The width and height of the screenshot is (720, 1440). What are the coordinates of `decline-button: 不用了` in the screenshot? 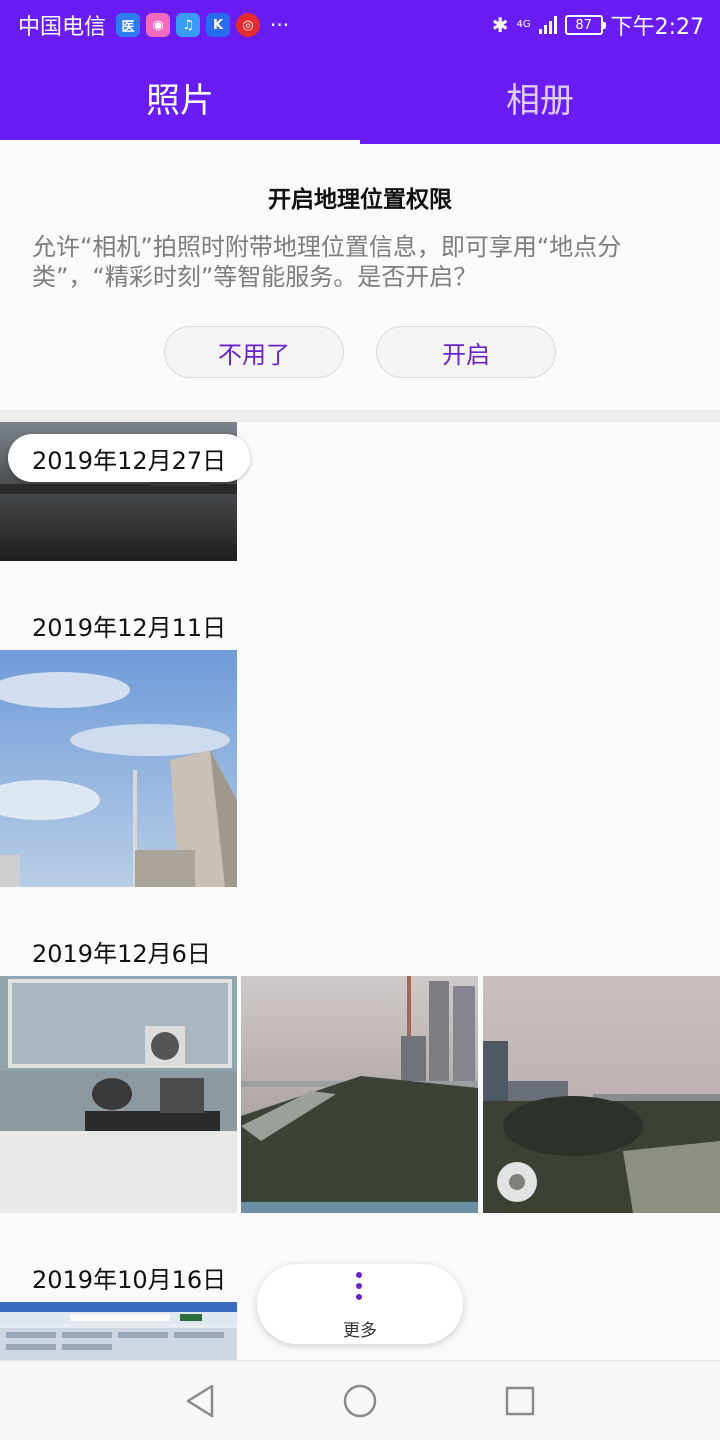 It's located at (254, 352).